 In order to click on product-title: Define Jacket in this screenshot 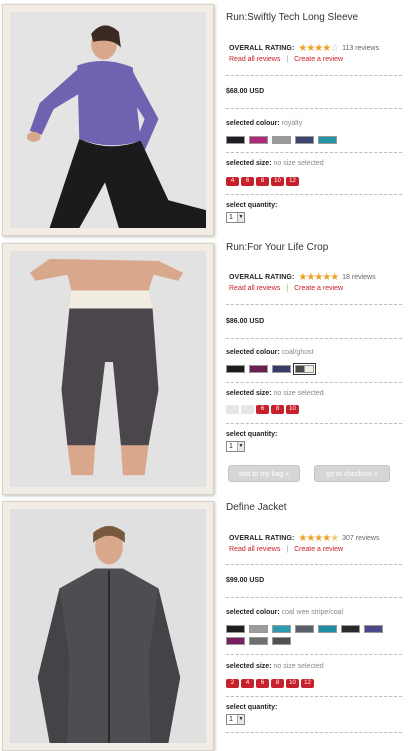, I will do `click(256, 507)`.